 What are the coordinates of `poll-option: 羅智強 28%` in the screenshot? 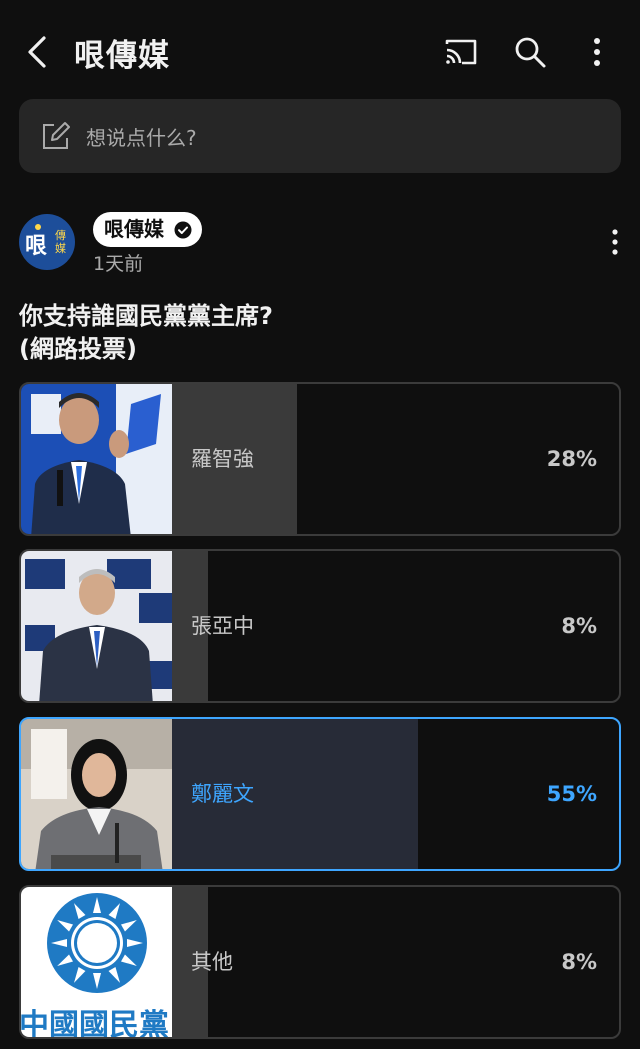 It's located at (320, 459).